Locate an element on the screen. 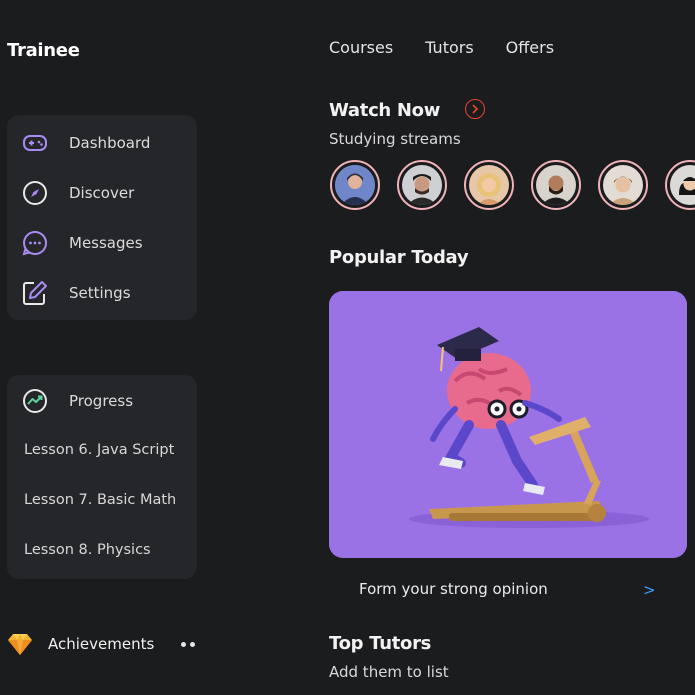 The image size is (695, 695). gamepad-icon is located at coordinates (35, 143).